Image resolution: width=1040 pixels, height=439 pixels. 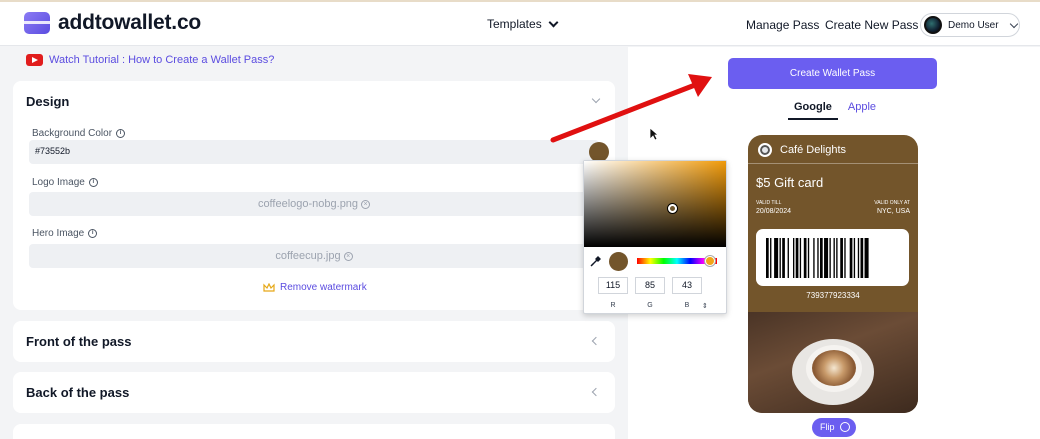 I want to click on brand-logo-icon, so click(x=765, y=150).